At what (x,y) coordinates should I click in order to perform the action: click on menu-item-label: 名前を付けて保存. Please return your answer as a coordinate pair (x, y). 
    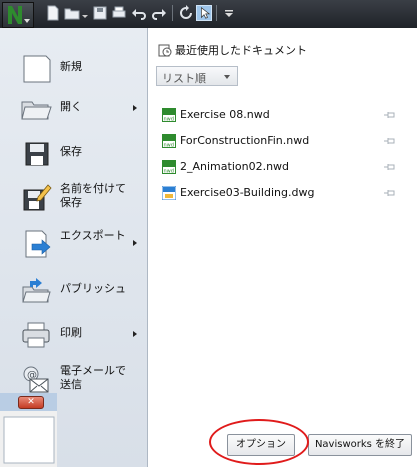
    Looking at the image, I should click on (93, 195).